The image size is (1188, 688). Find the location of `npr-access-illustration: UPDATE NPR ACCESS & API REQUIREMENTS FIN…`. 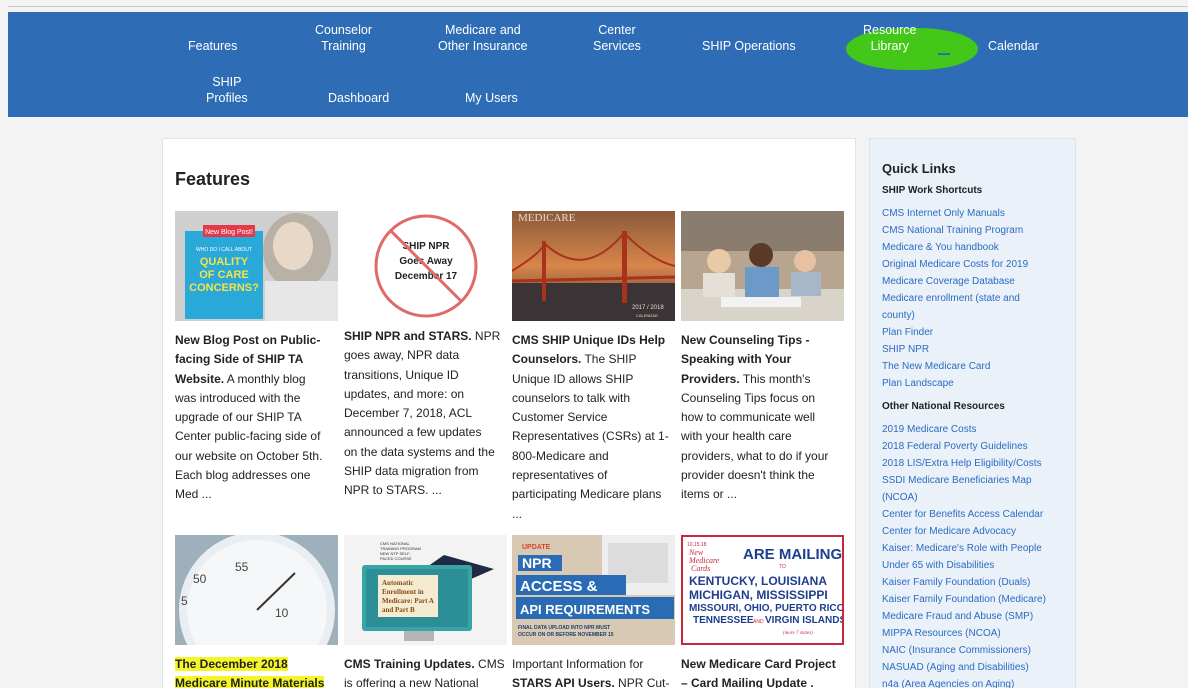

npr-access-illustration: UPDATE NPR ACCESS & API REQUIREMENTS FIN… is located at coordinates (593, 590).